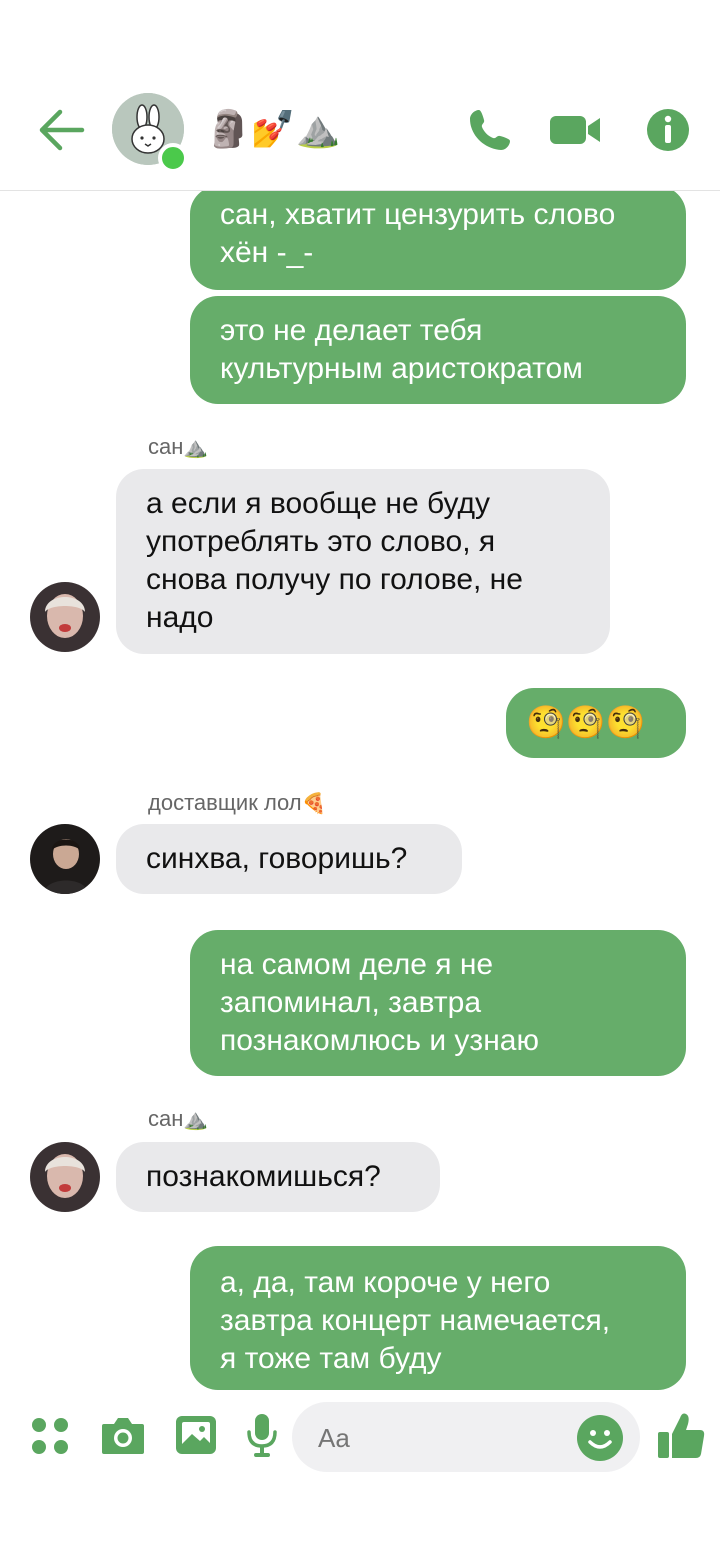  I want to click on message-bubble-incoming: познакомишься?, so click(278, 1177).